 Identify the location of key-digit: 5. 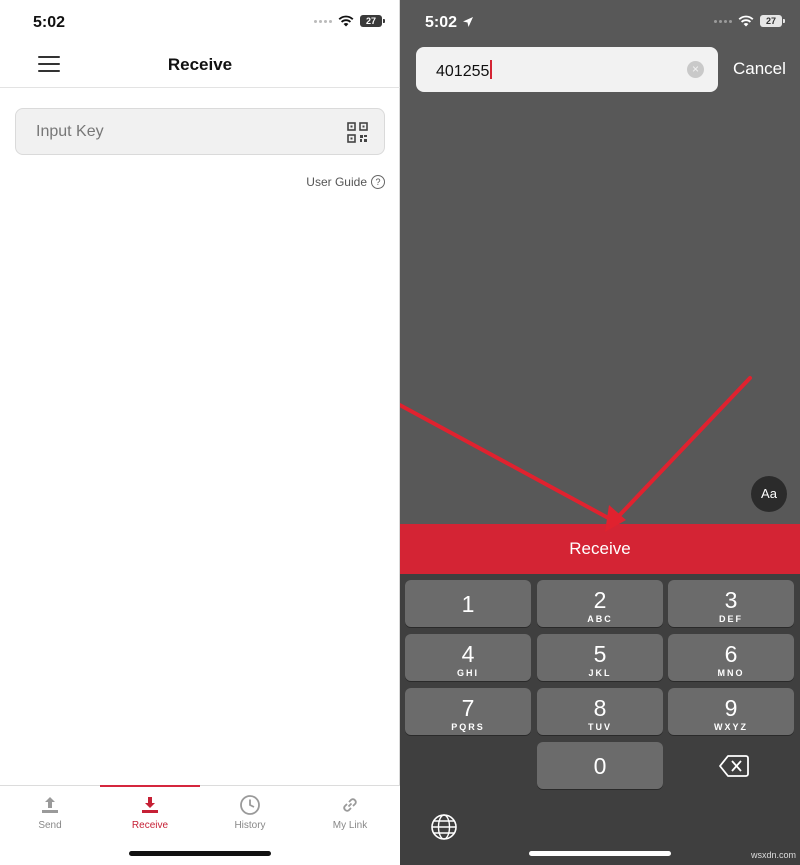
(600, 654).